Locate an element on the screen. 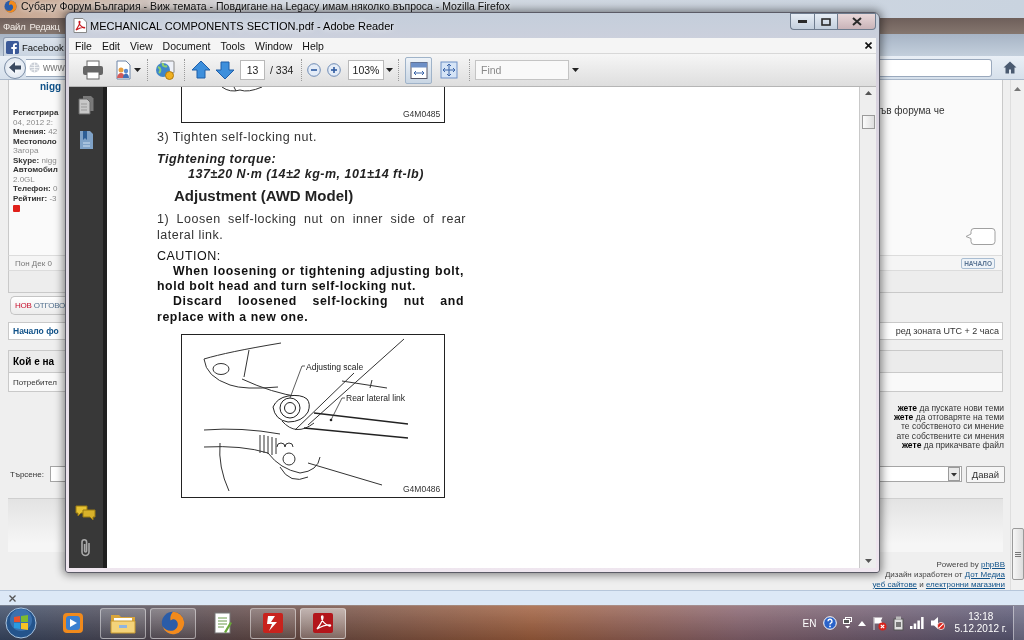 The height and width of the screenshot is (640, 1024). footer-link: уеб сайтове is located at coordinates (894, 584).